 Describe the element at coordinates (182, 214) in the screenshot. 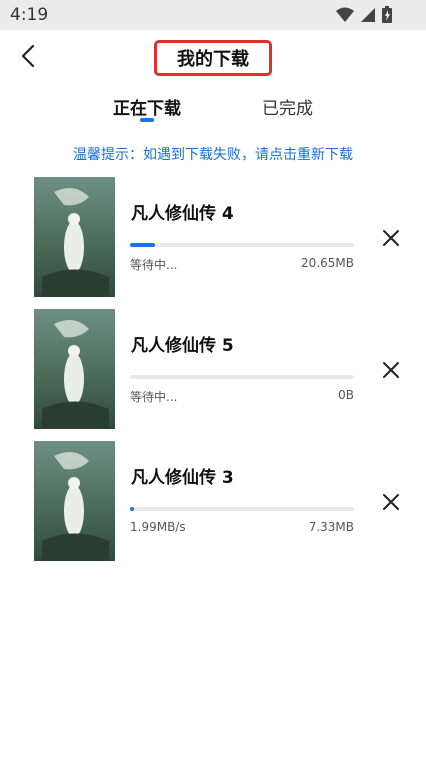

I see `download-title: 凡人修仙传 4` at that location.